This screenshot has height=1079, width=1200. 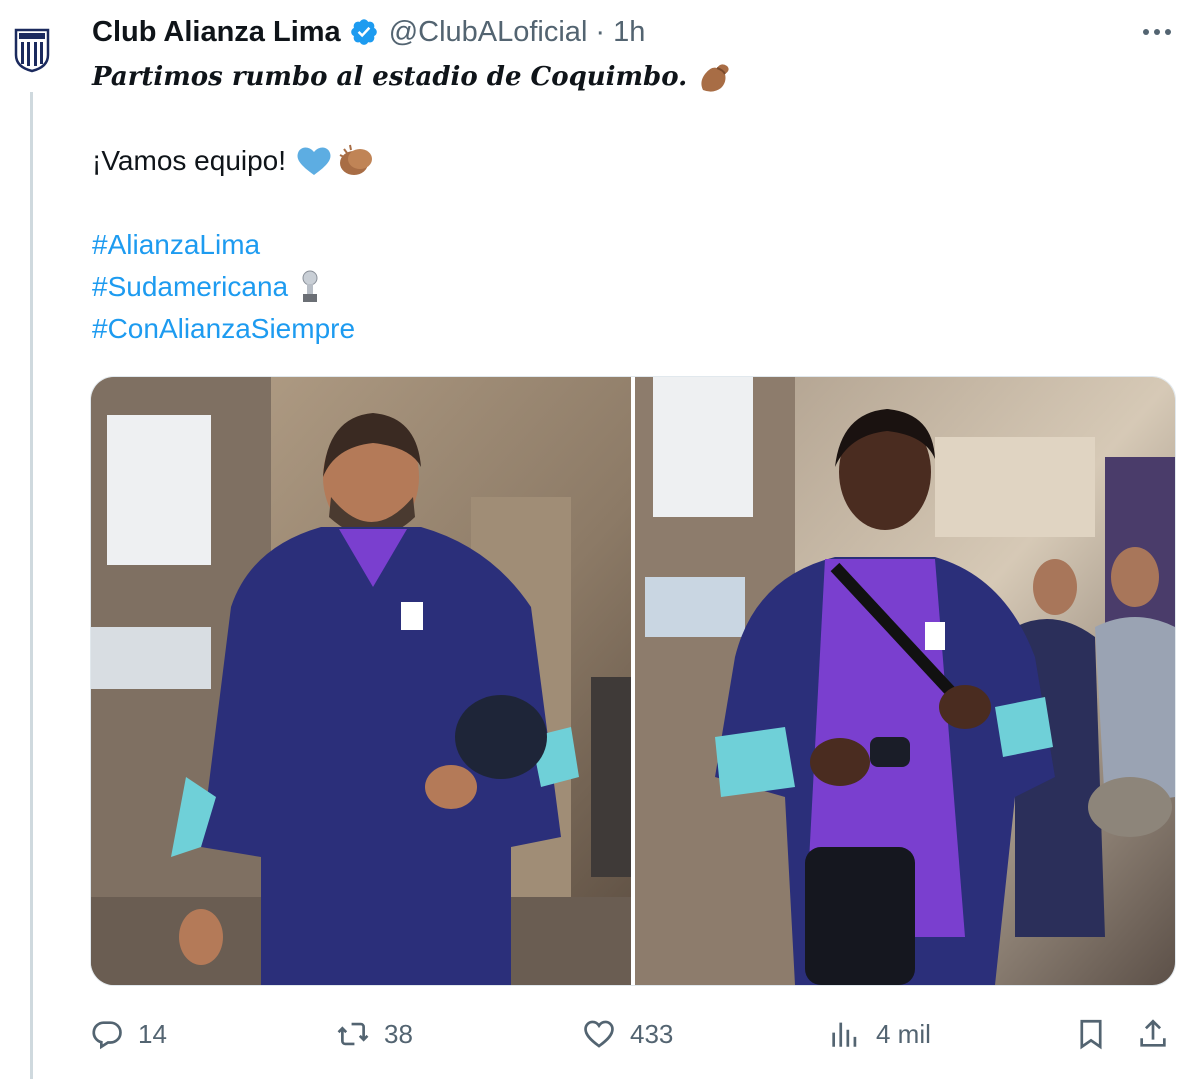 What do you see at coordinates (374, 1034) in the screenshot?
I see `repost-button: 38` at bounding box center [374, 1034].